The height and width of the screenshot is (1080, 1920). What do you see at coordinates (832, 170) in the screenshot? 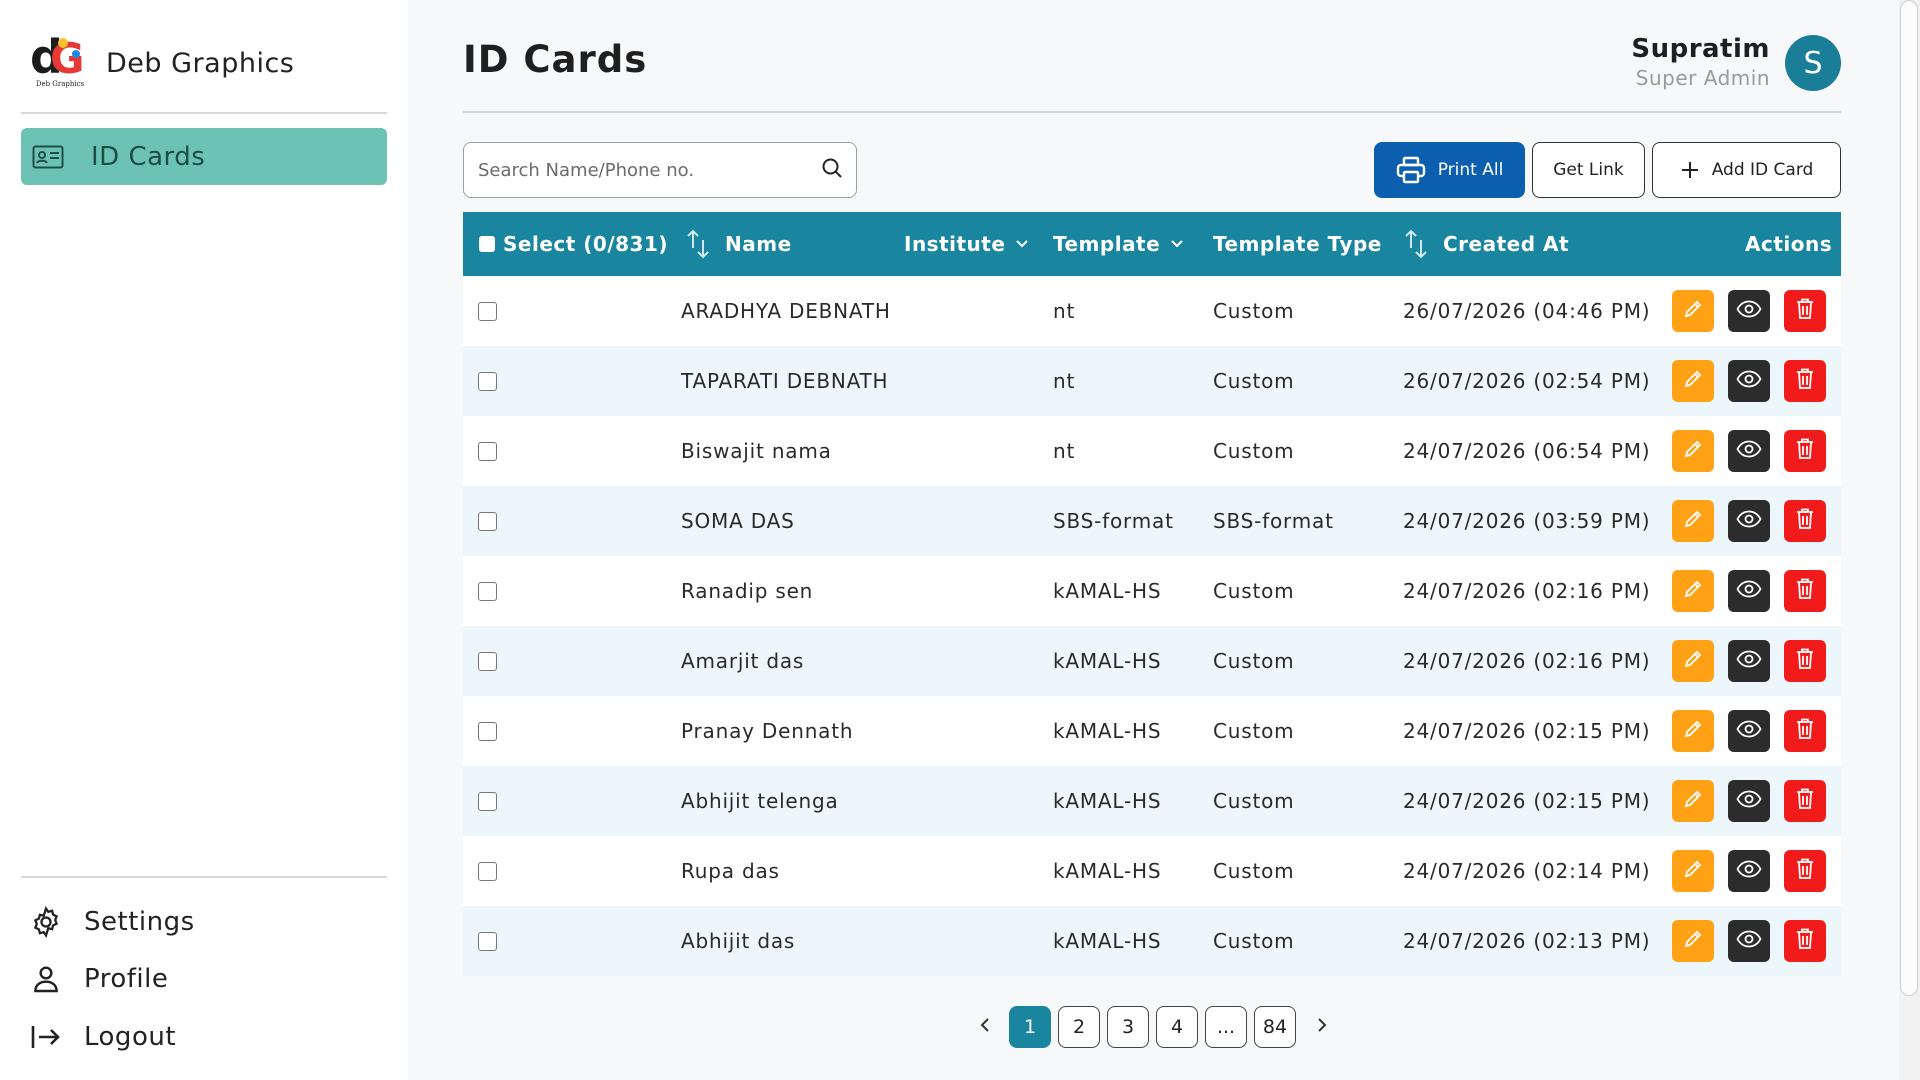
I see `search-icon` at bounding box center [832, 170].